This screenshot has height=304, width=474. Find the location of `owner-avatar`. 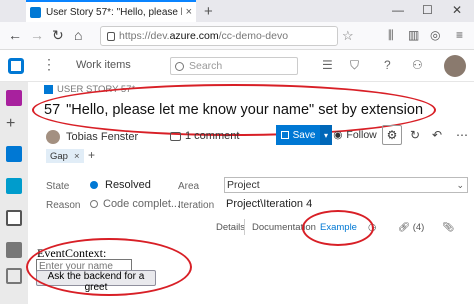

owner-avatar is located at coordinates (53, 137).